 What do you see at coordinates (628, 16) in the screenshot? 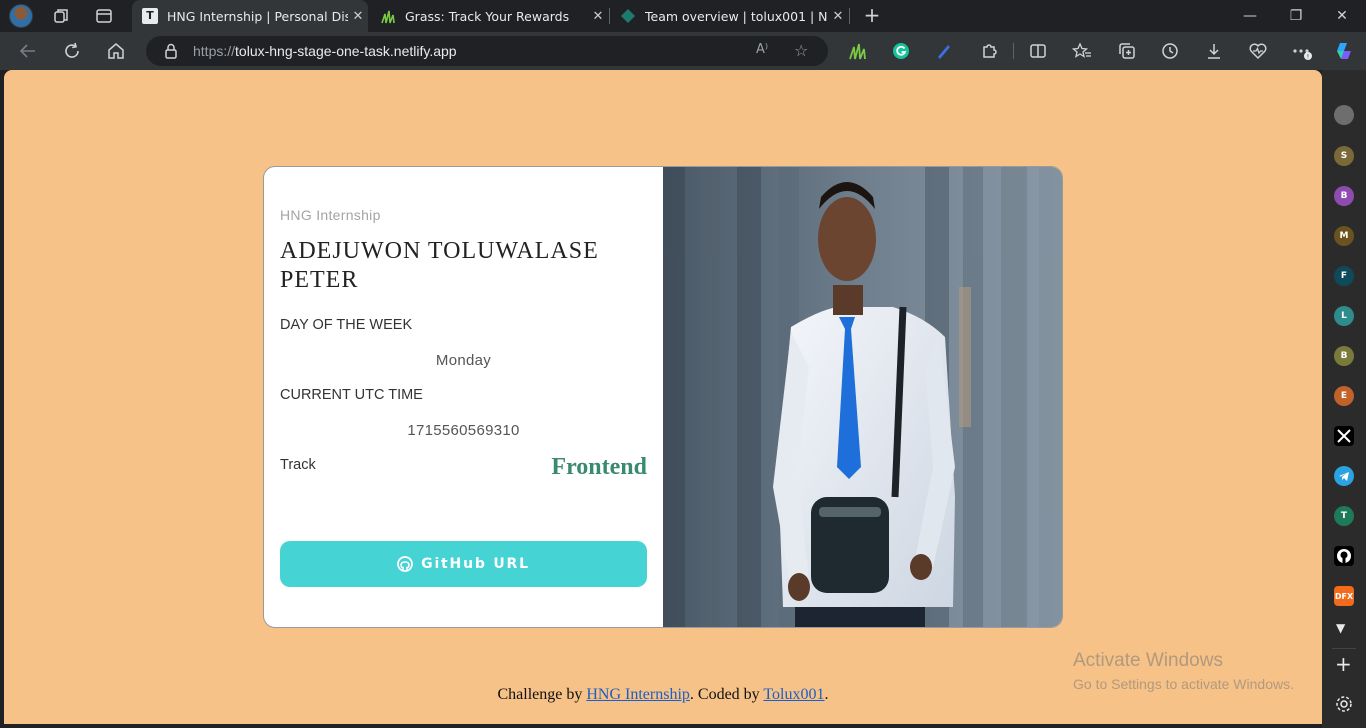
I see `netlify-icon` at bounding box center [628, 16].